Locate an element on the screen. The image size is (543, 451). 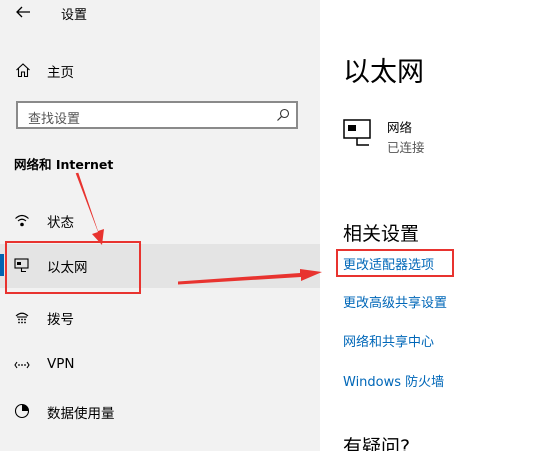
sidebar-item-vpn: VPN is located at coordinates (160, 365).